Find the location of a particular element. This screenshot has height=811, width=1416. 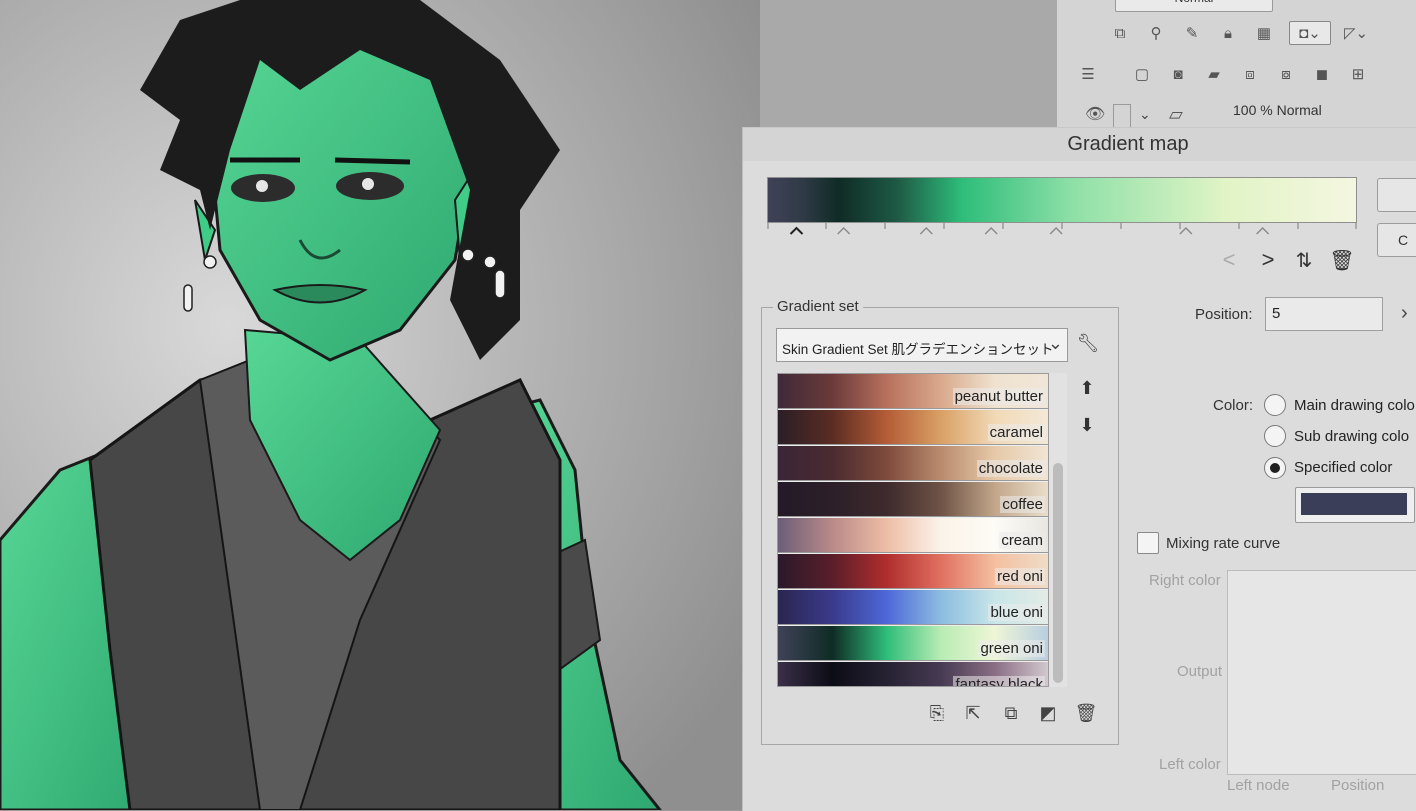

color-label: Color: is located at coordinates (1233, 405).